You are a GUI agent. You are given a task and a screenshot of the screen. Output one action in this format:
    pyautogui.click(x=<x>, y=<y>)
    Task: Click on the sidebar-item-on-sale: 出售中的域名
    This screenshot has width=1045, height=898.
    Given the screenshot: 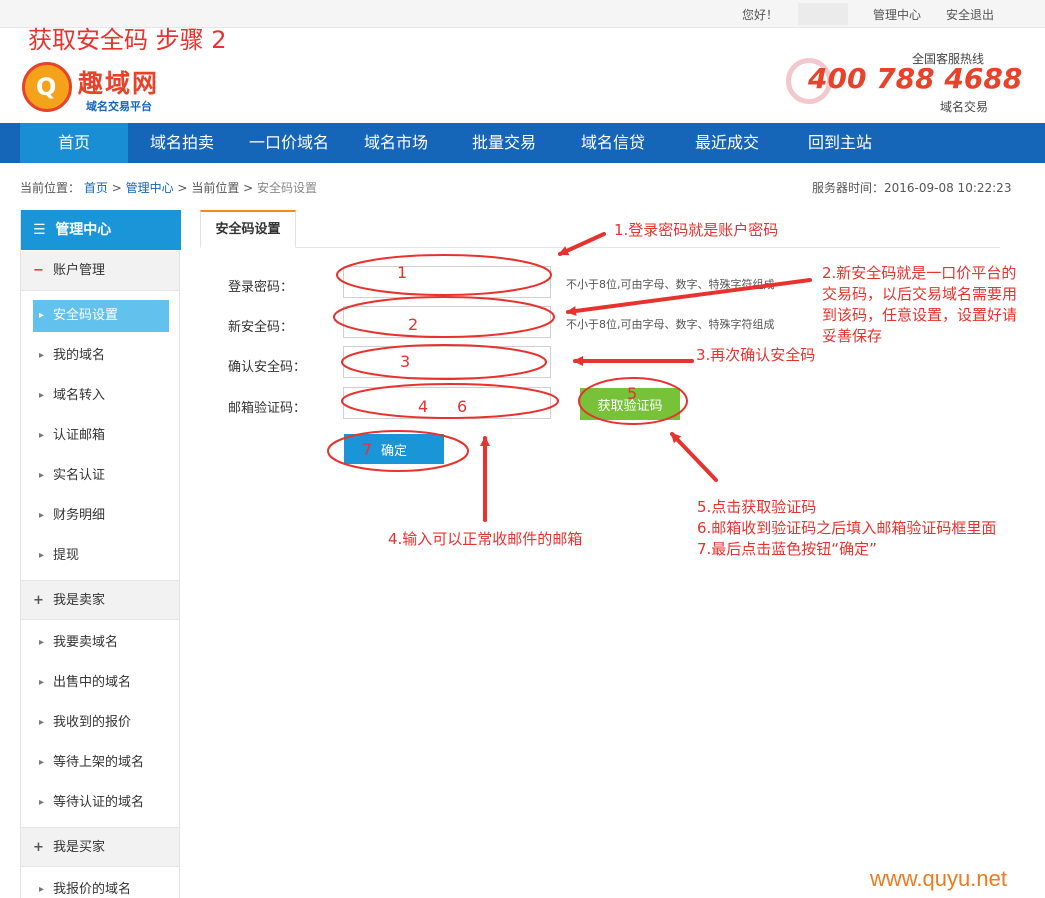 What is the action you would take?
    pyautogui.click(x=101, y=683)
    